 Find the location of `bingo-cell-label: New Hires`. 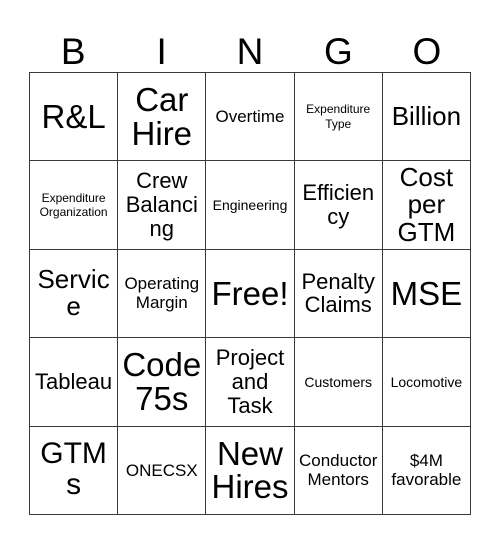

bingo-cell-label: New Hires is located at coordinates (250, 470).